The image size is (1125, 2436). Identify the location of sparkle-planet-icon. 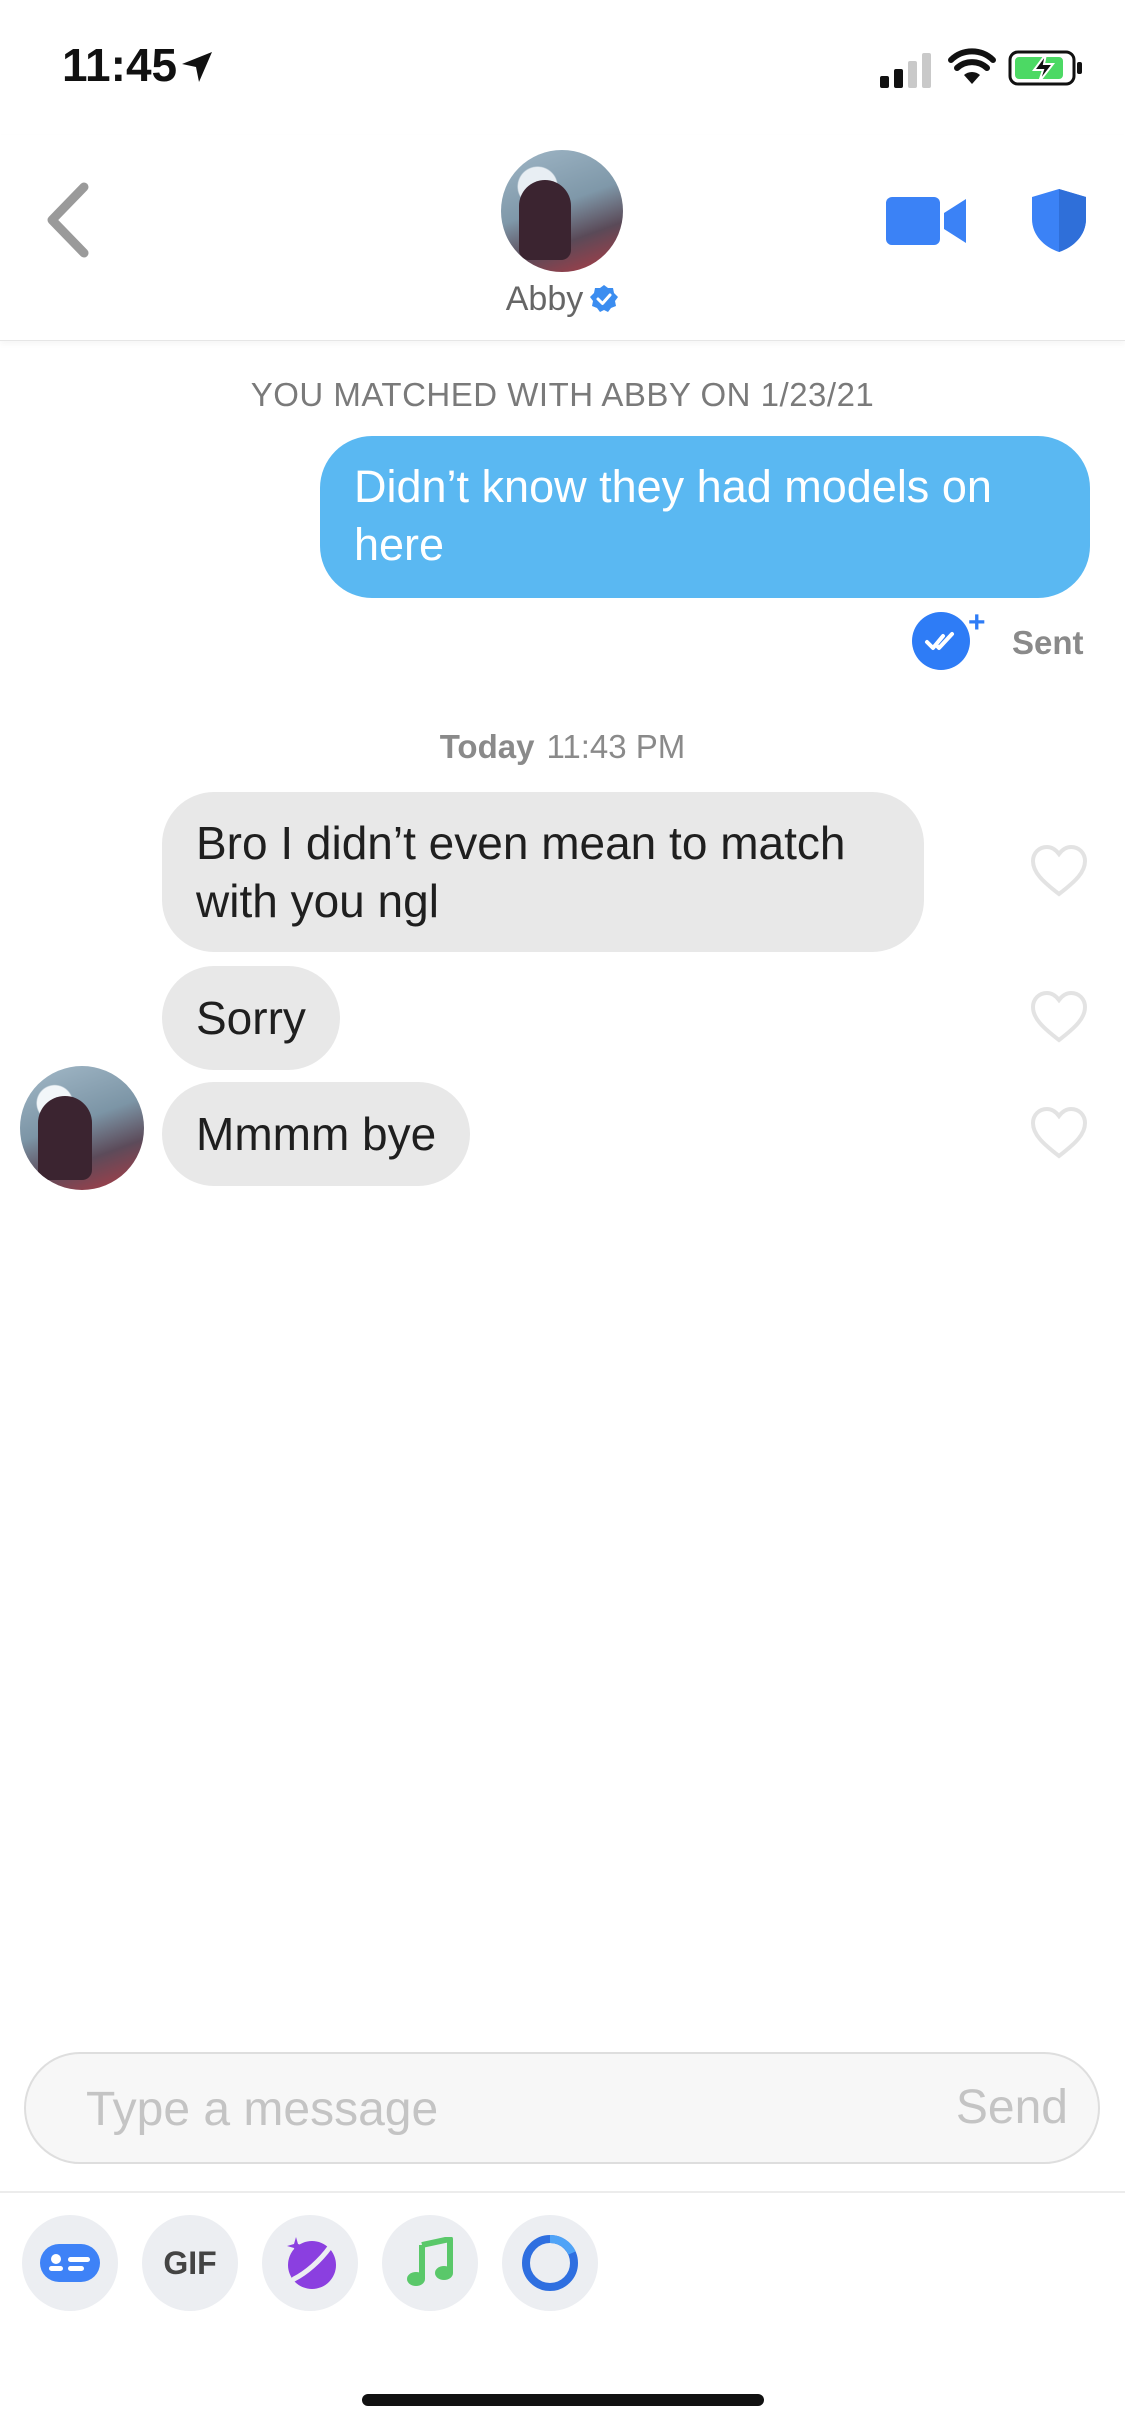
(311, 2263).